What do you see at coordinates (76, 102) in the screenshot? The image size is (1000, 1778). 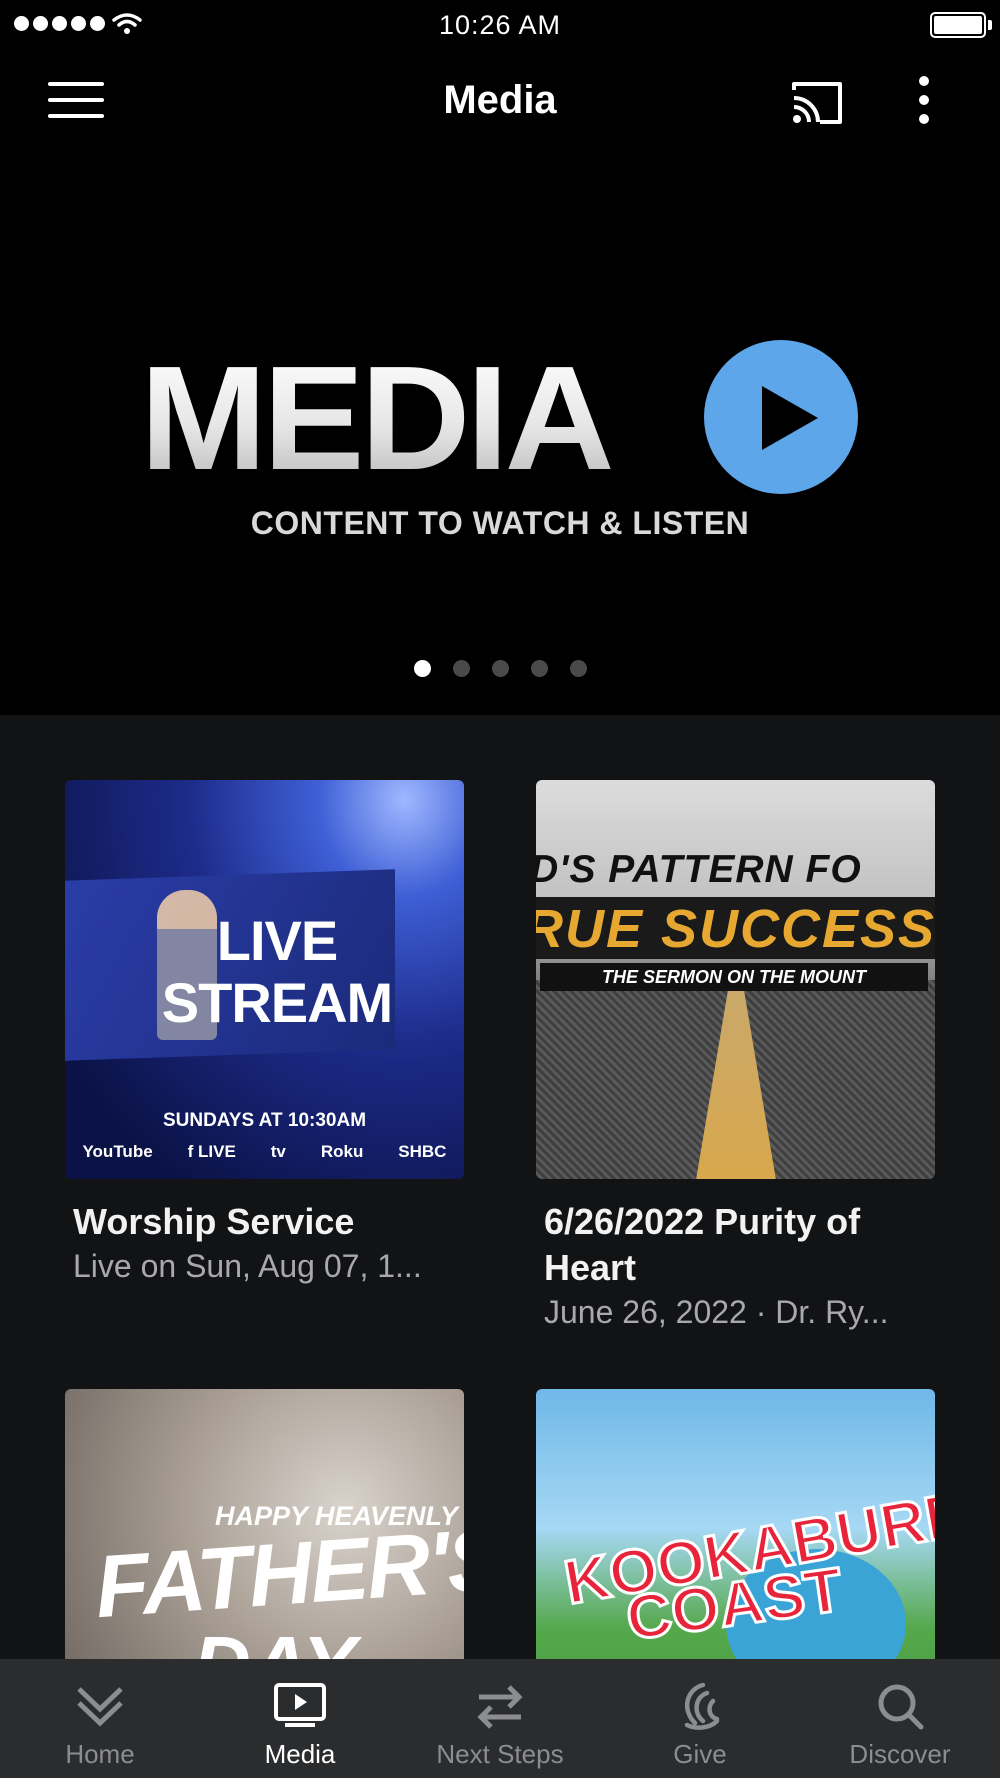 I see `hamburger-menu-icon` at bounding box center [76, 102].